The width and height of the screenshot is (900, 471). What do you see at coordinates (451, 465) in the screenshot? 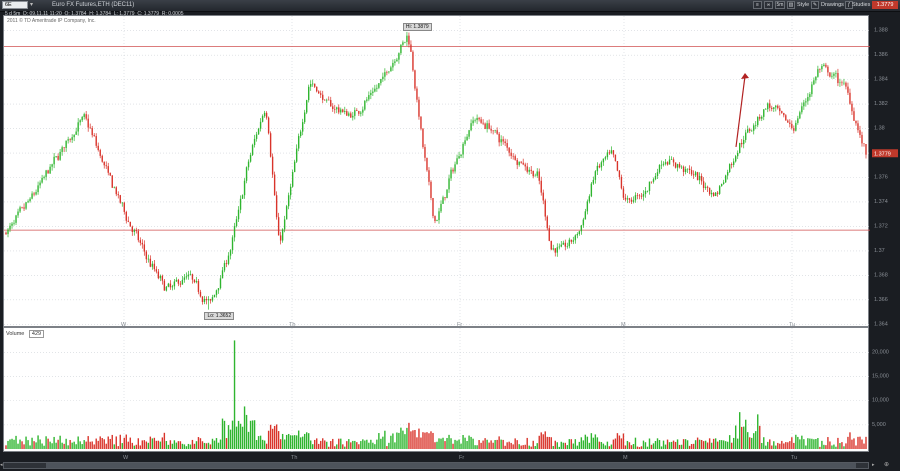
I see `scrollbar-thumb` at bounding box center [451, 465].